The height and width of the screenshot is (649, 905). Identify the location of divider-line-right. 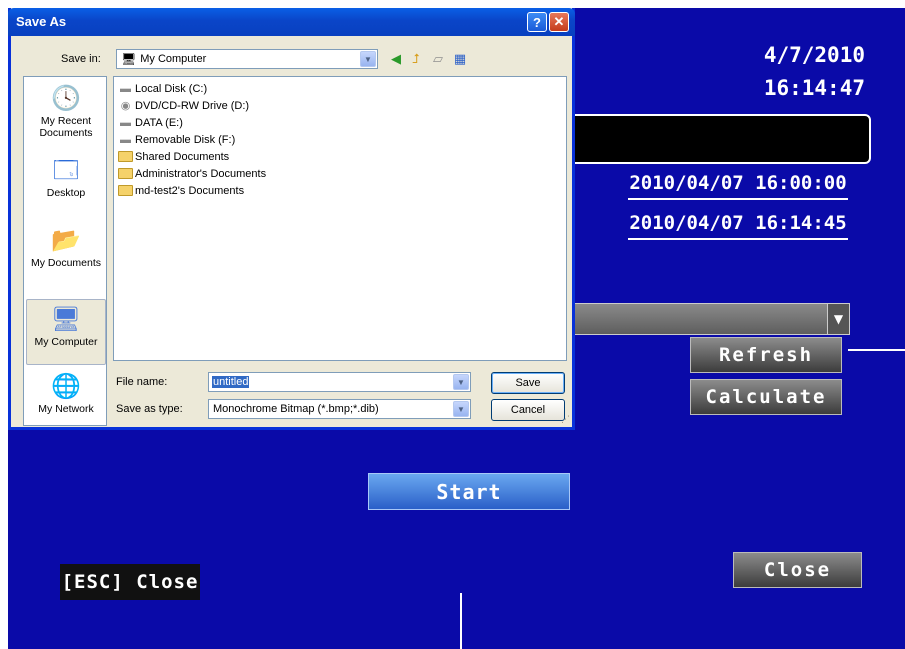
(876, 350).